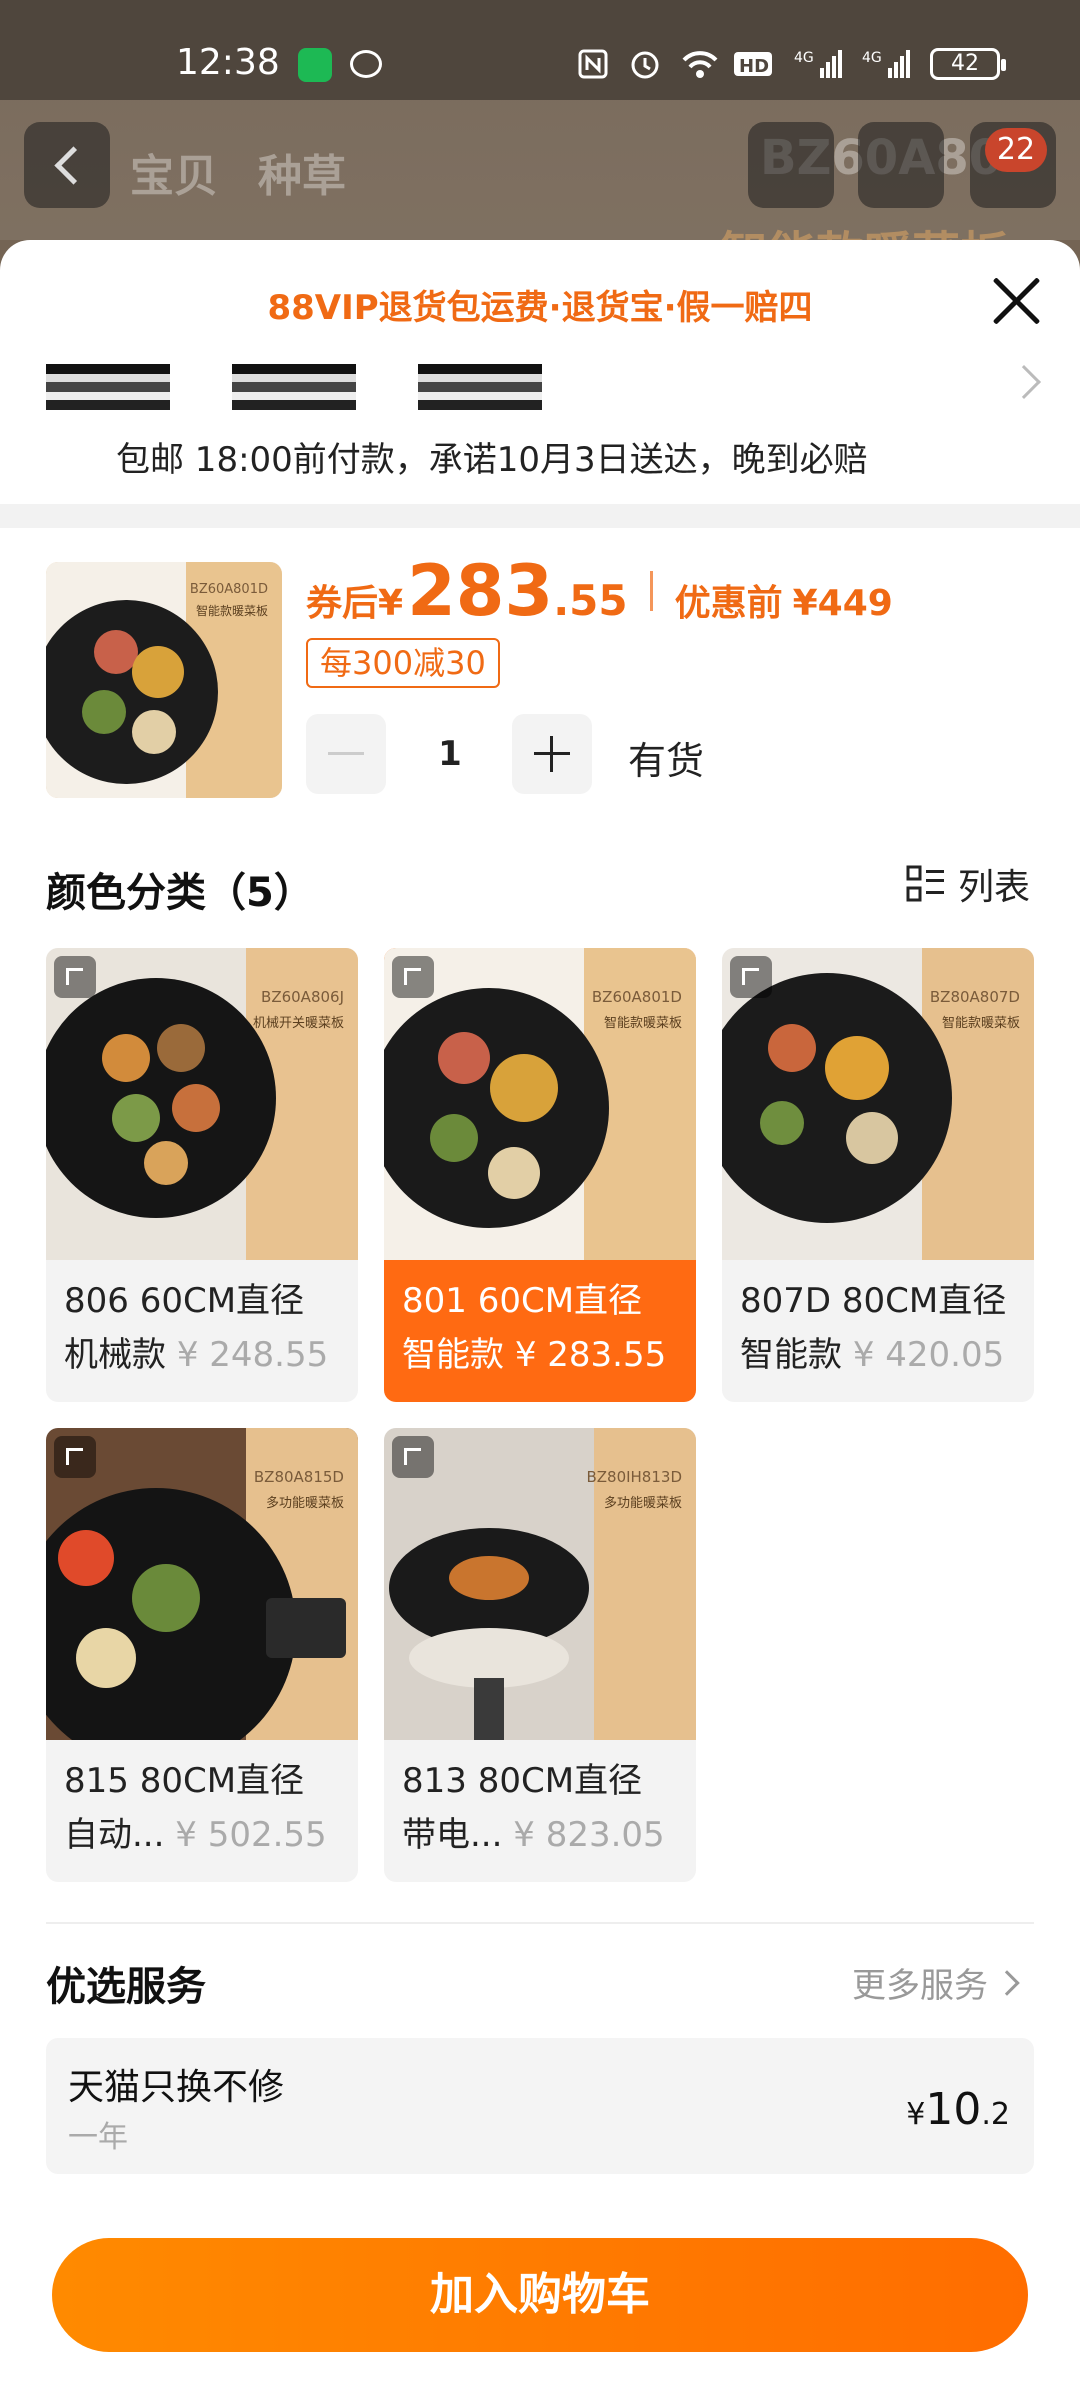  Describe the element at coordinates (403, 663) in the screenshot. I see `coupon-badge: 每300减30` at that location.